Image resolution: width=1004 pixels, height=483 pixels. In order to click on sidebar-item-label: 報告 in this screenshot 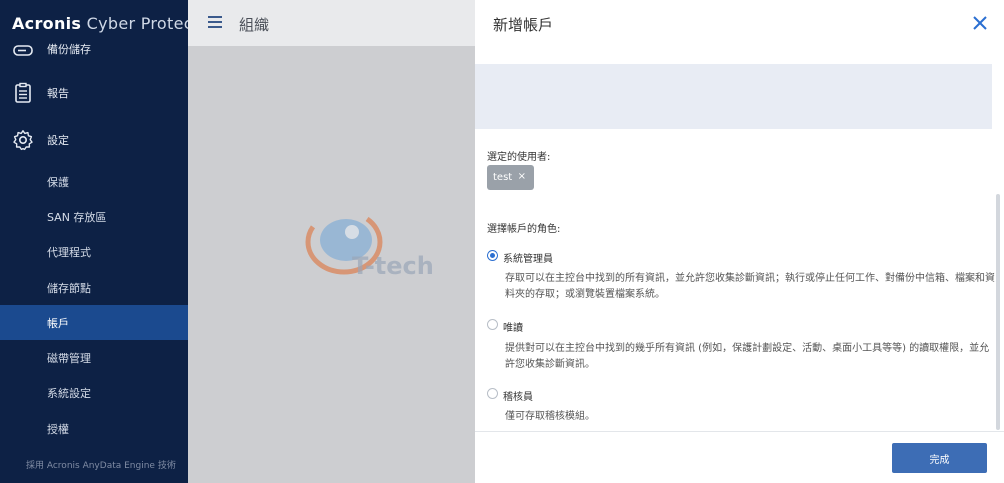, I will do `click(58, 93)`.